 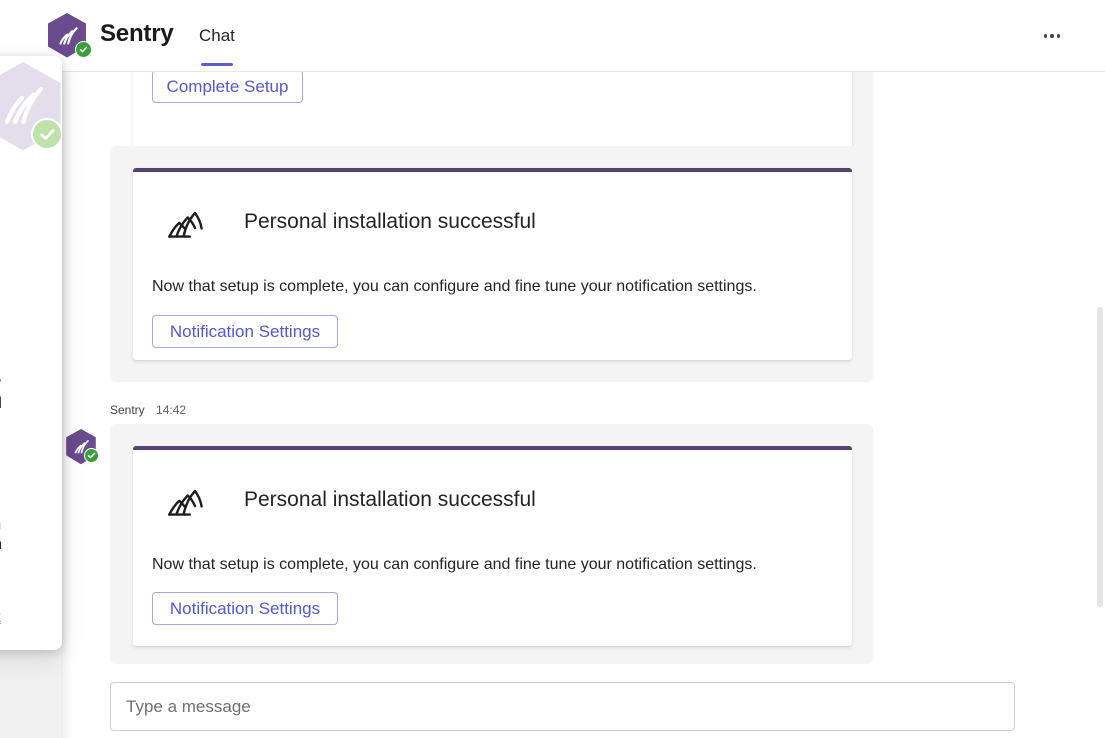 What do you see at coordinates (148, 410) in the screenshot?
I see `message-meta: Sentry 14:42` at bounding box center [148, 410].